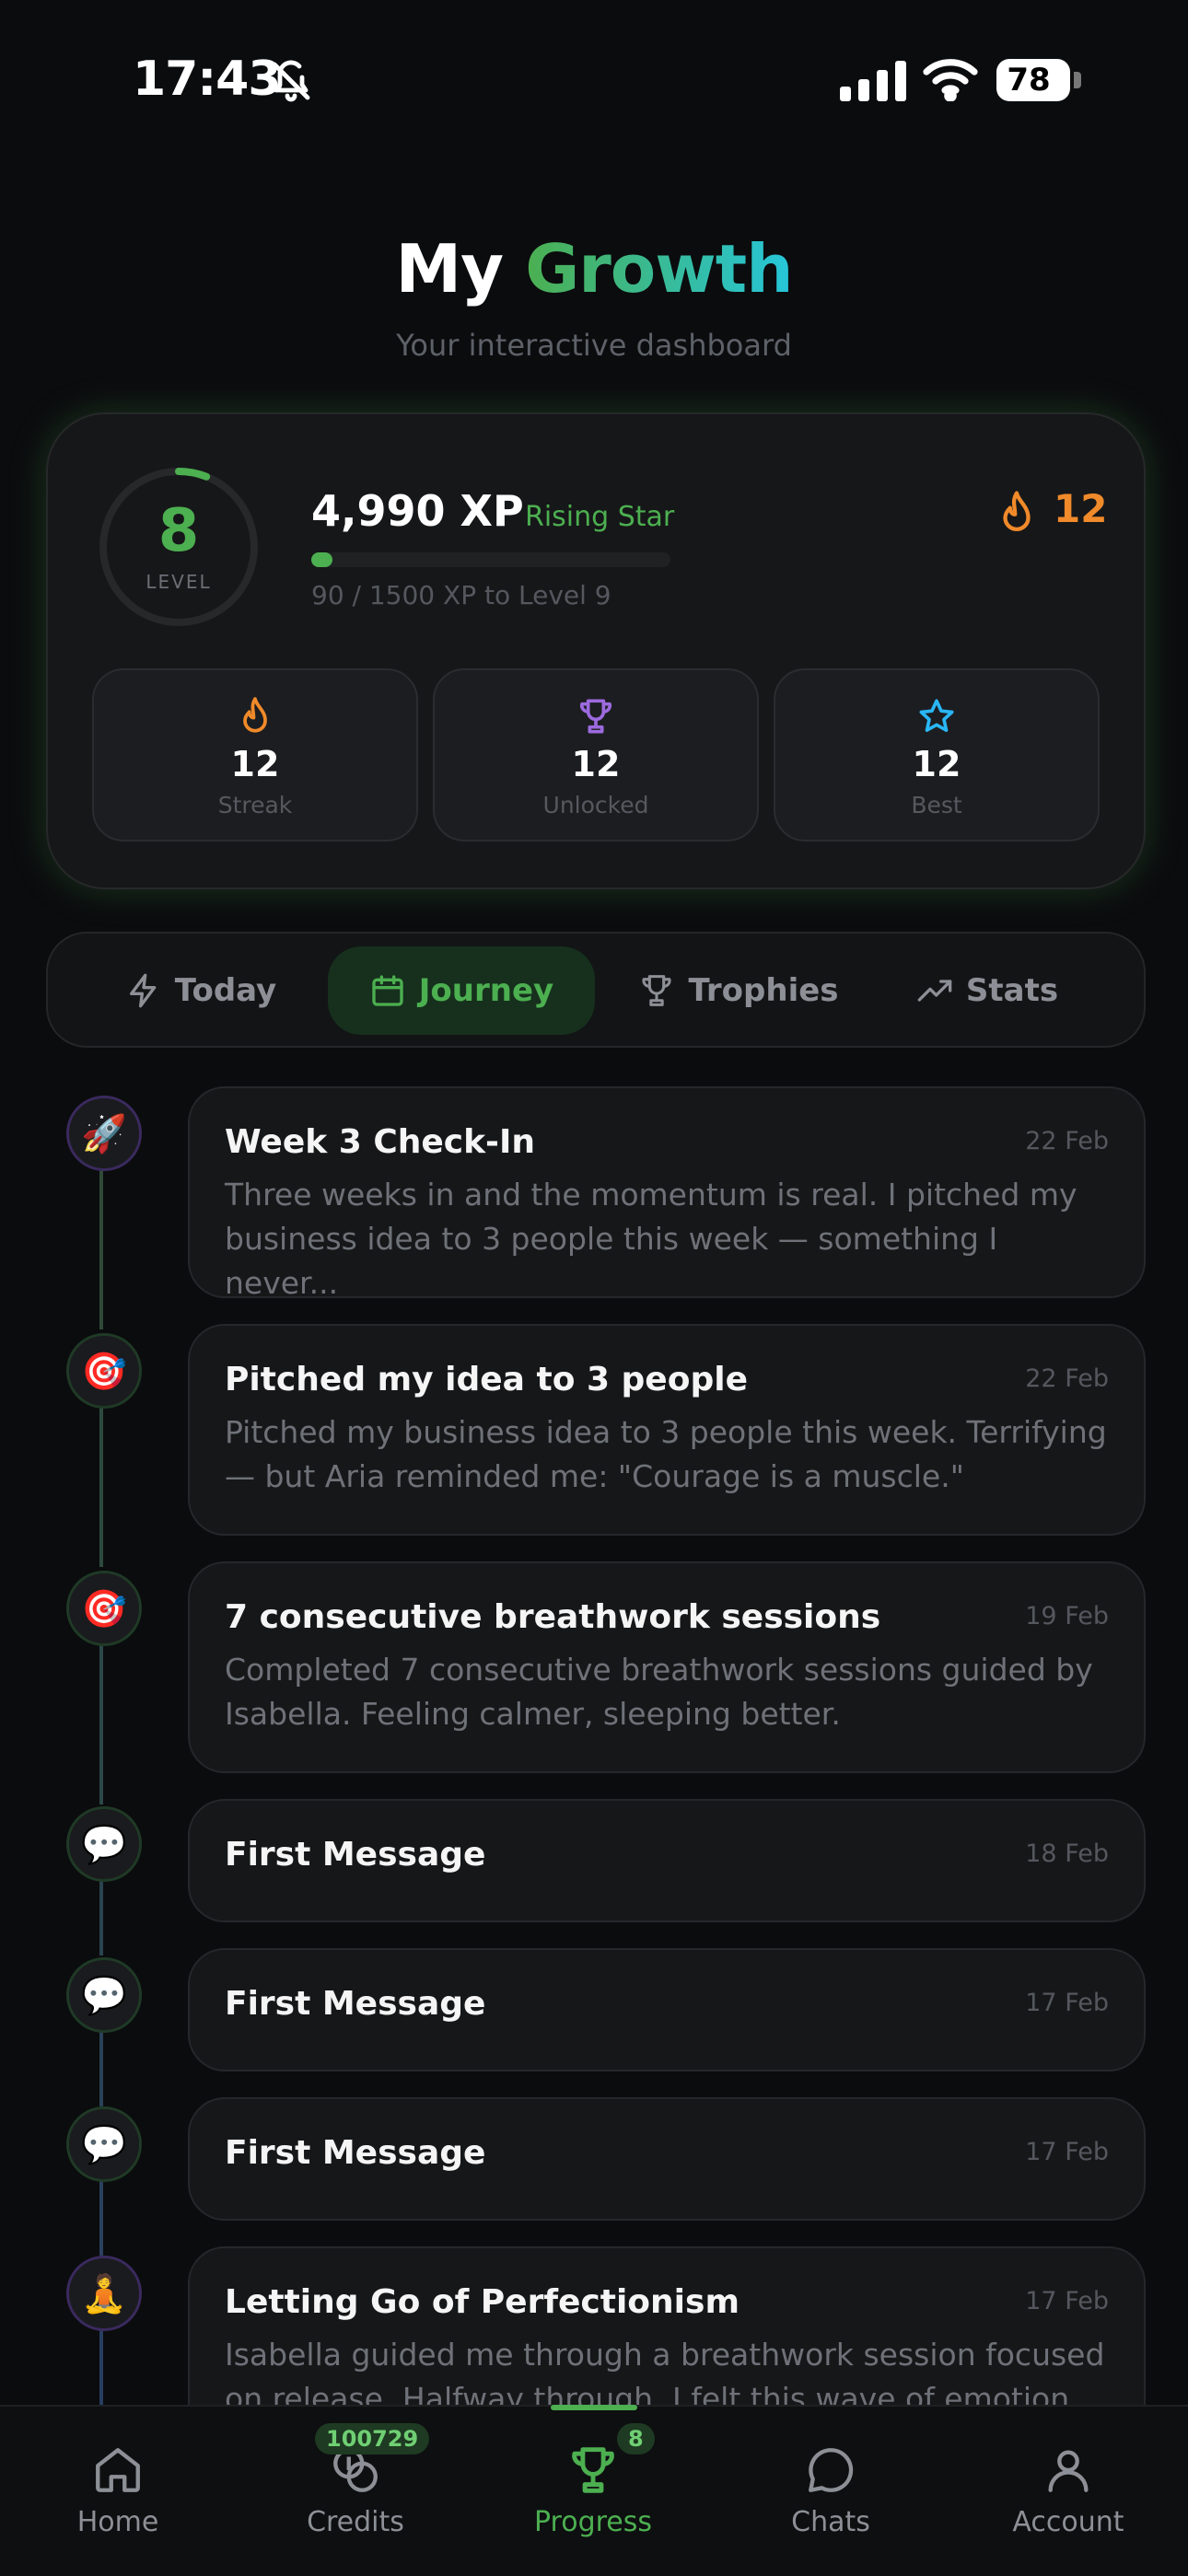 The image size is (1188, 2576). I want to click on active-tab-indicator, so click(594, 2407).